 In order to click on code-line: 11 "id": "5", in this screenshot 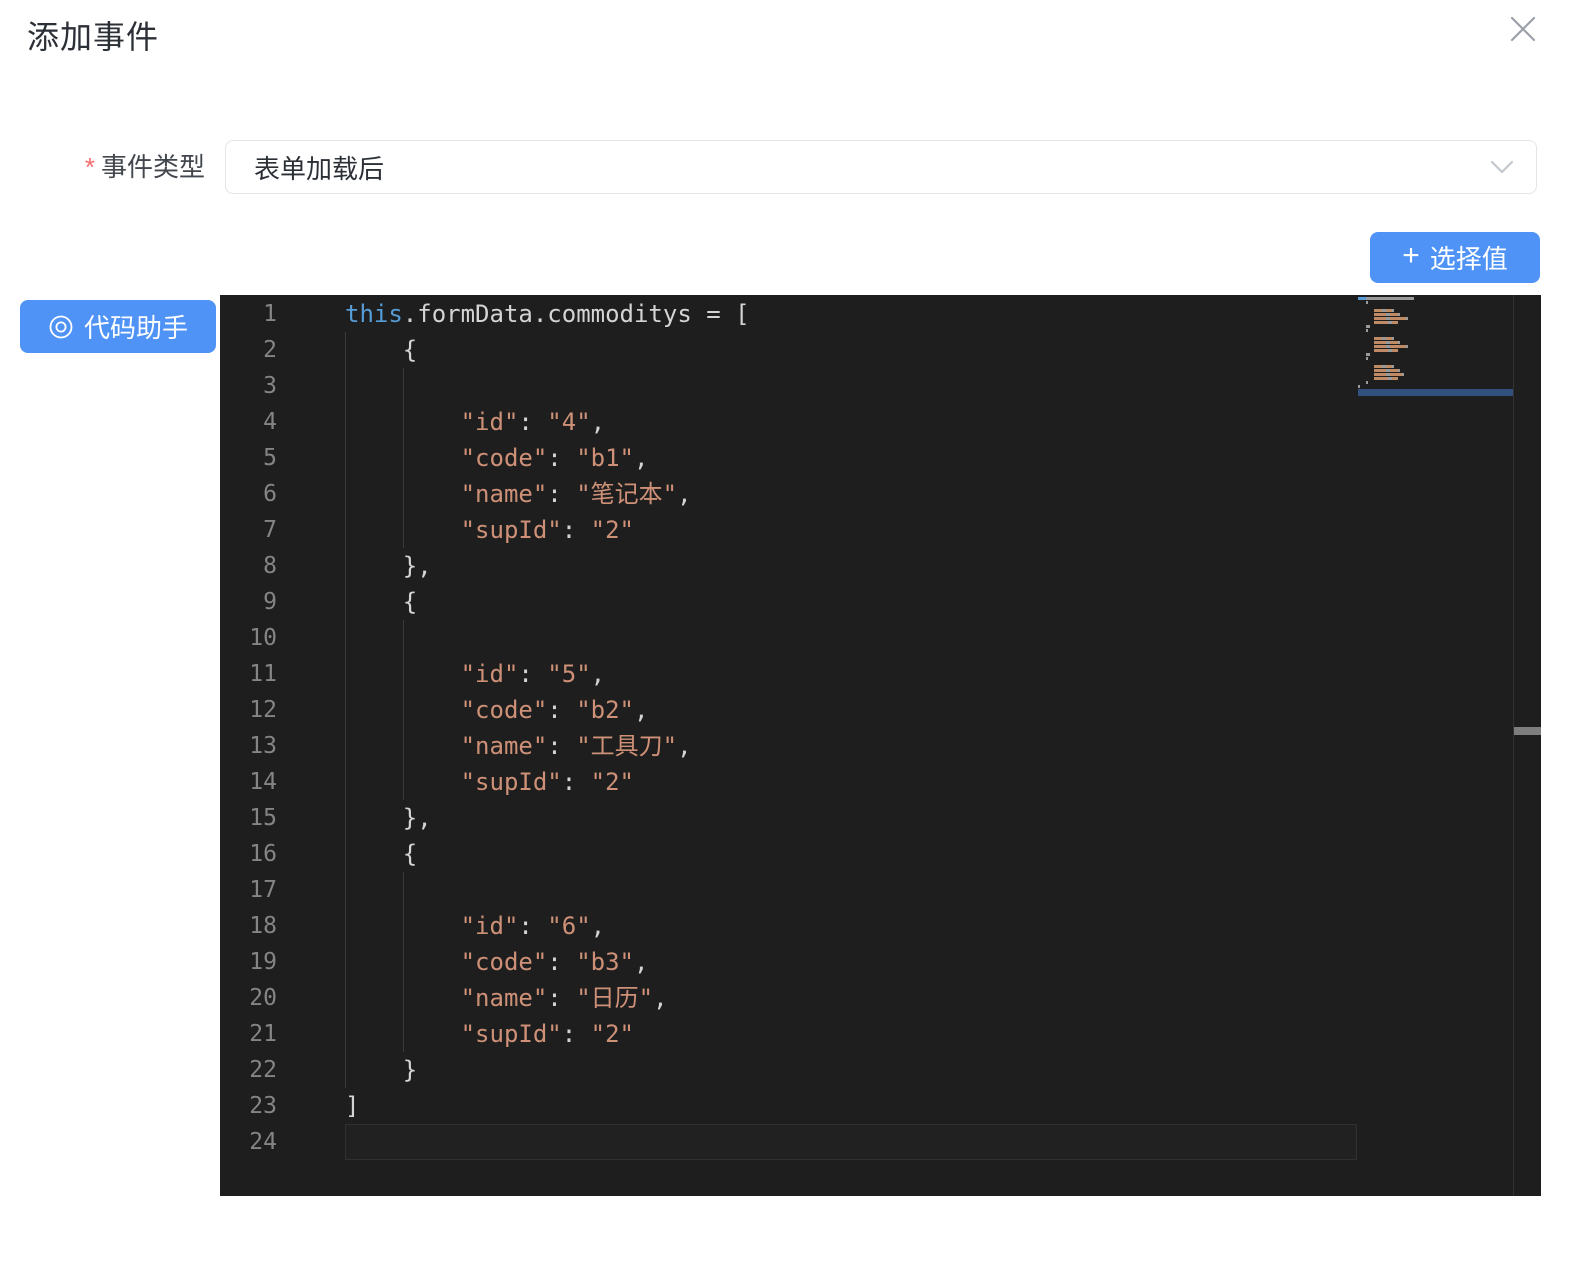, I will do `click(880, 674)`.